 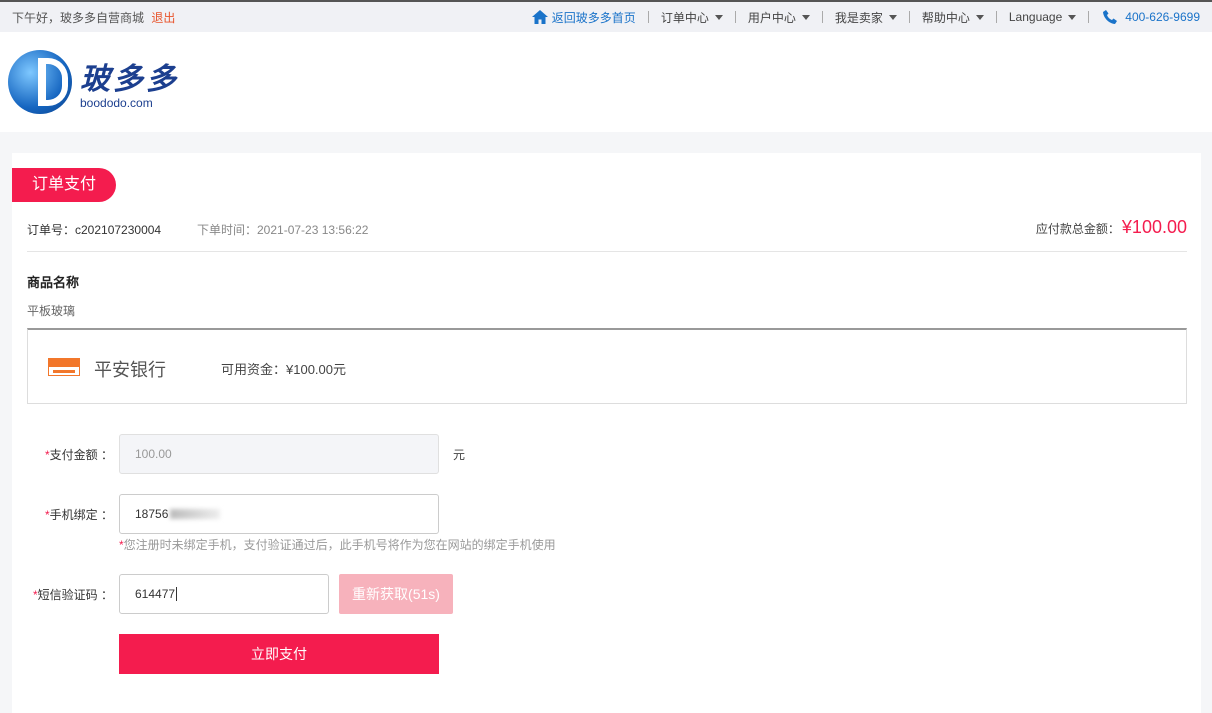 What do you see at coordinates (64, 185) in the screenshot?
I see `page-title: 订单支付` at bounding box center [64, 185].